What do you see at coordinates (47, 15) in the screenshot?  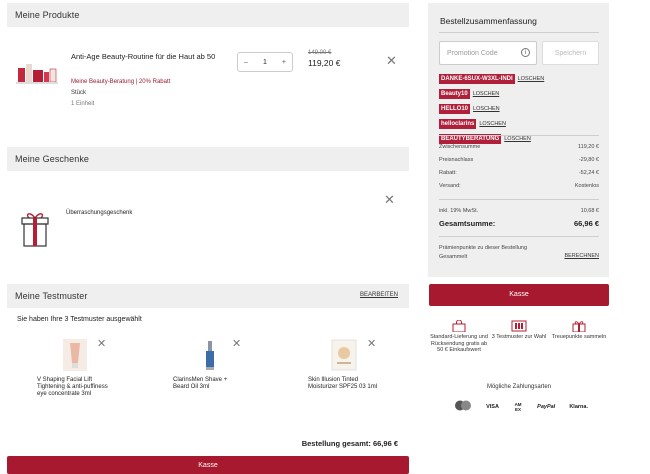 I see `products-section-title: Meine Produkte` at bounding box center [47, 15].